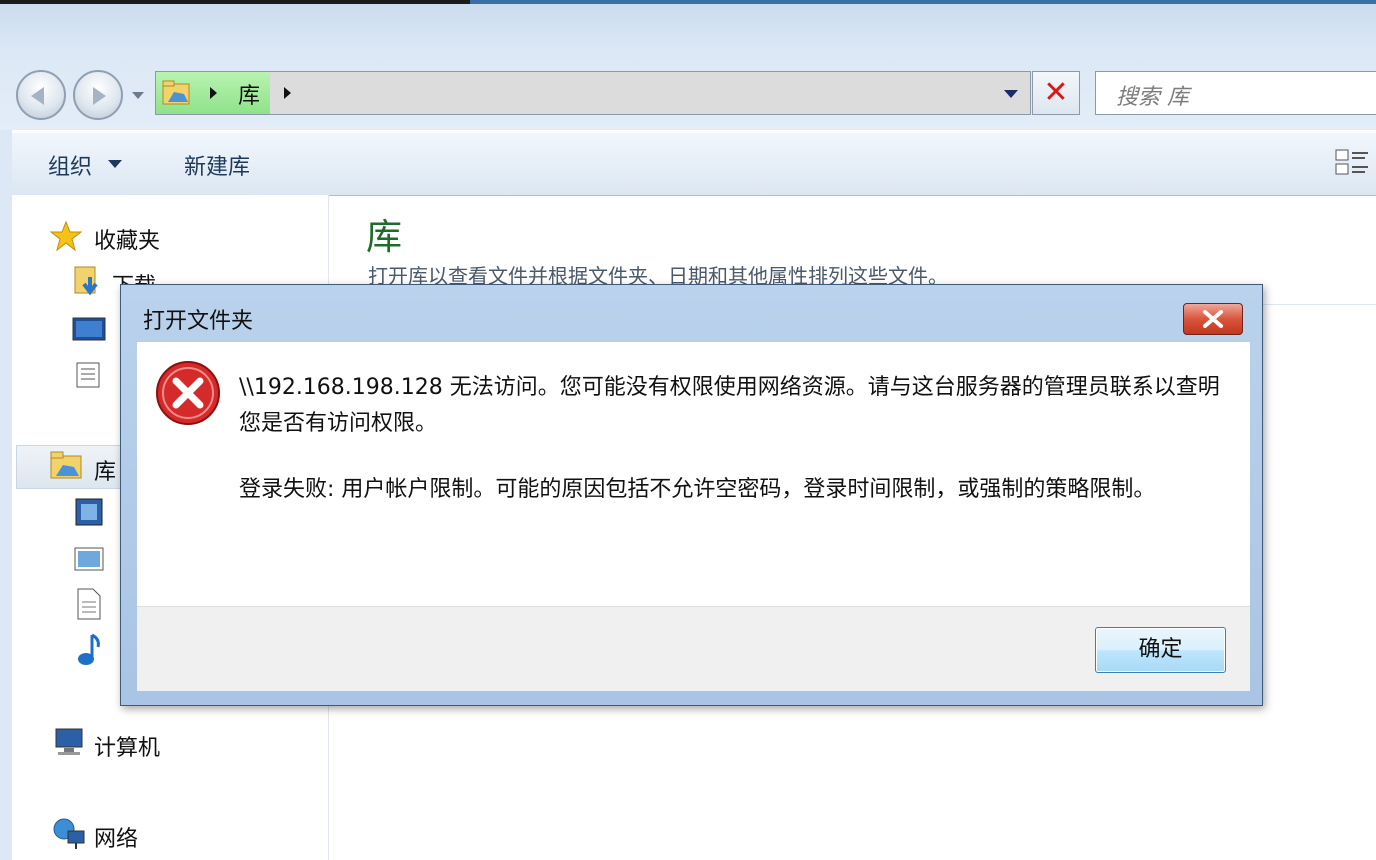 This screenshot has width=1376, height=860. Describe the element at coordinates (89, 329) in the screenshot. I see `desktop-icon` at that location.